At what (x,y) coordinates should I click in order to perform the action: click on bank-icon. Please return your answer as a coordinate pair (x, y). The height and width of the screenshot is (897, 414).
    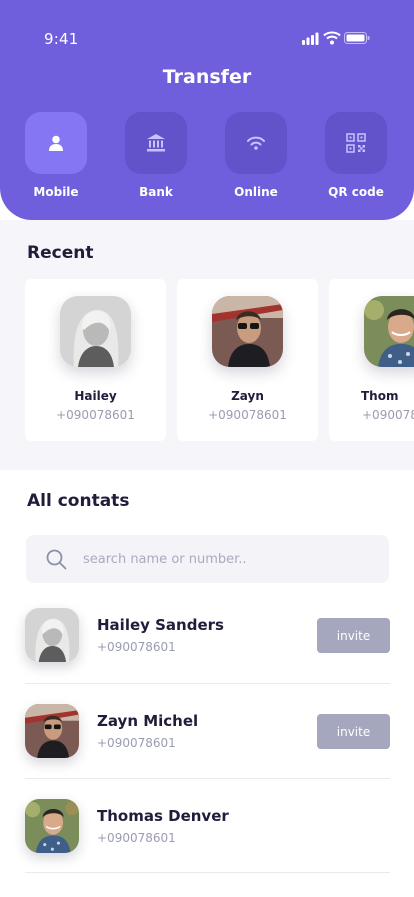
    Looking at the image, I should click on (156, 143).